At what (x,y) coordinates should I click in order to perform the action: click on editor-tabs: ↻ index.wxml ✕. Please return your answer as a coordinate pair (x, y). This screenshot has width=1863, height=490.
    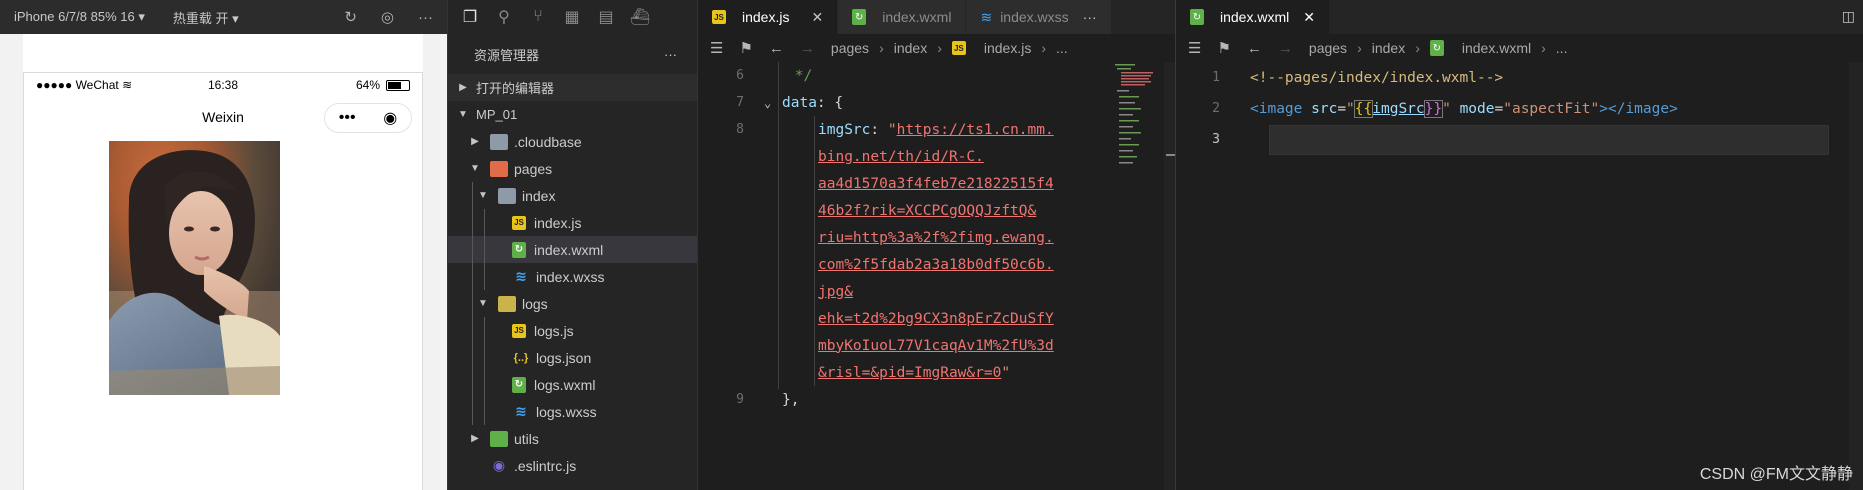
    Looking at the image, I should click on (1519, 17).